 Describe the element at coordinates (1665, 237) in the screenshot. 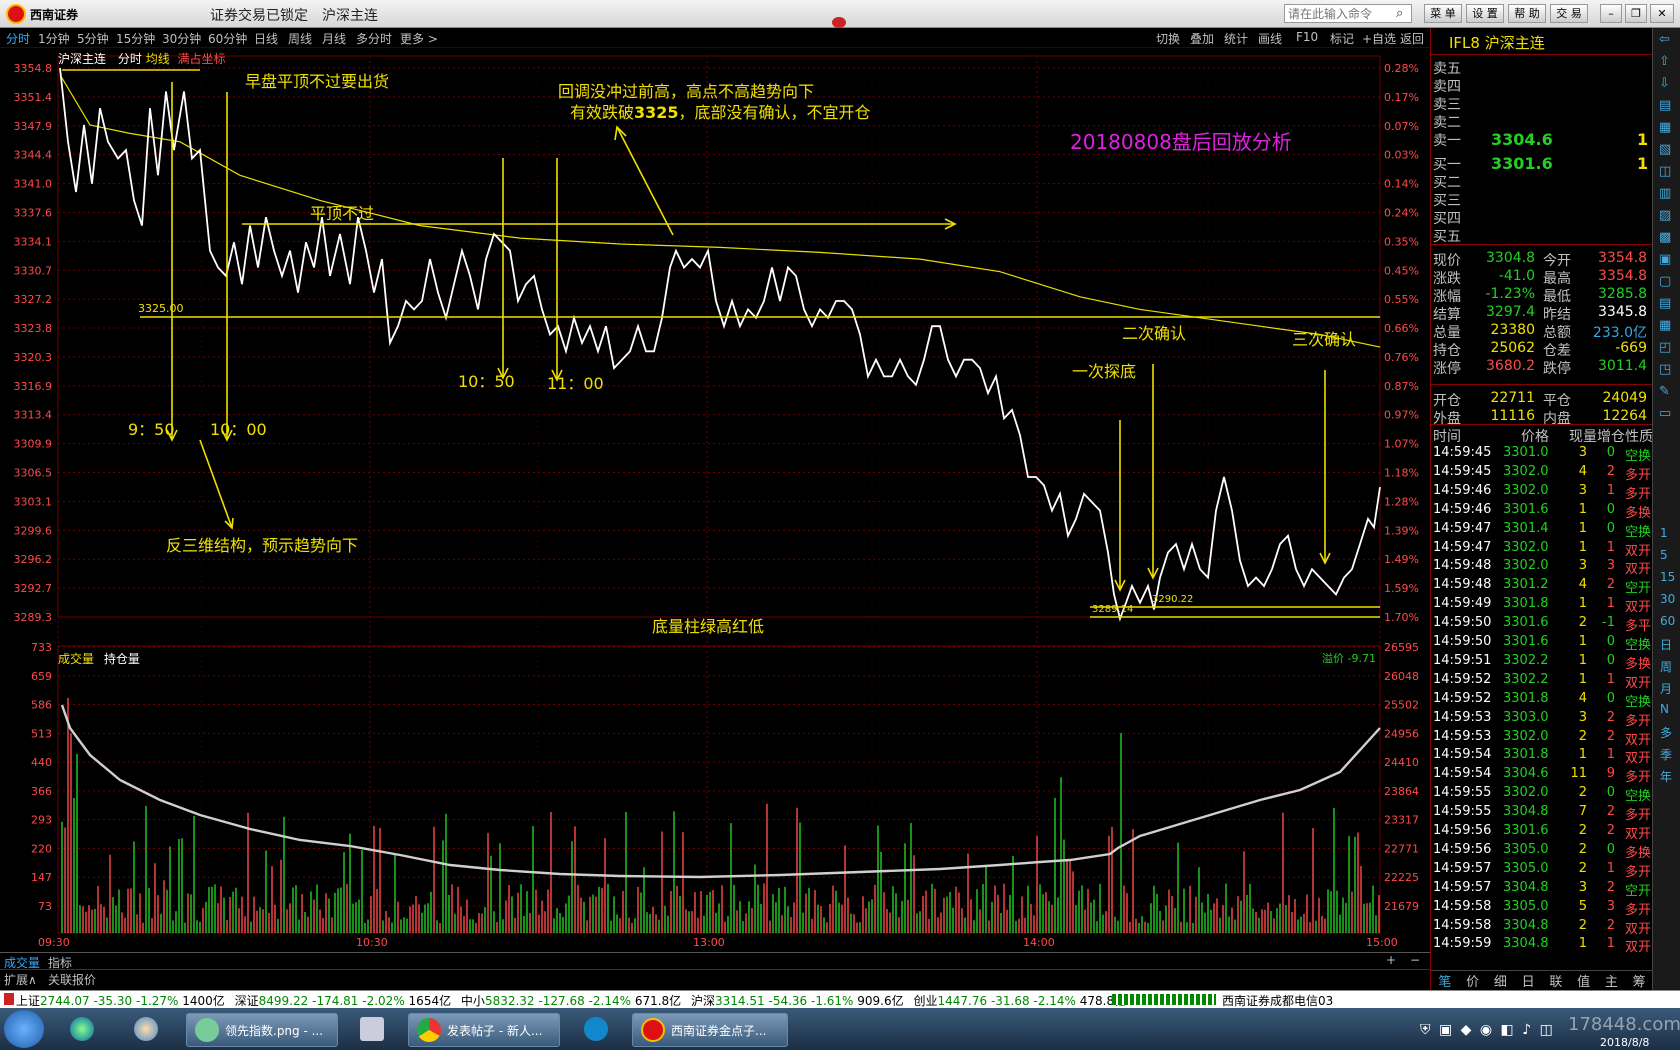

I see `toolbar-tool-icon: ▩` at that location.